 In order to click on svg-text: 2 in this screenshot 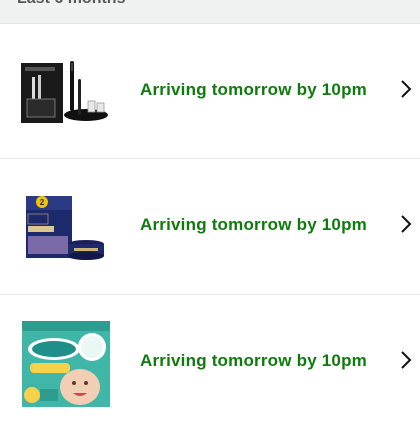, I will do `click(42, 202)`.